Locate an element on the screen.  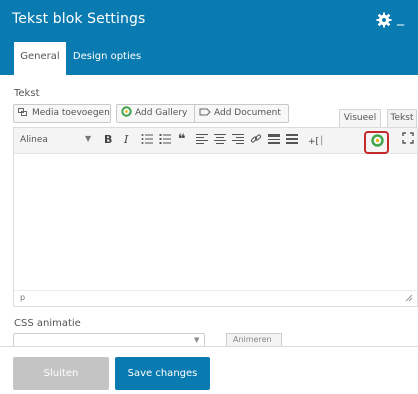
css-animation-label: CSS animatie is located at coordinates (47, 323).